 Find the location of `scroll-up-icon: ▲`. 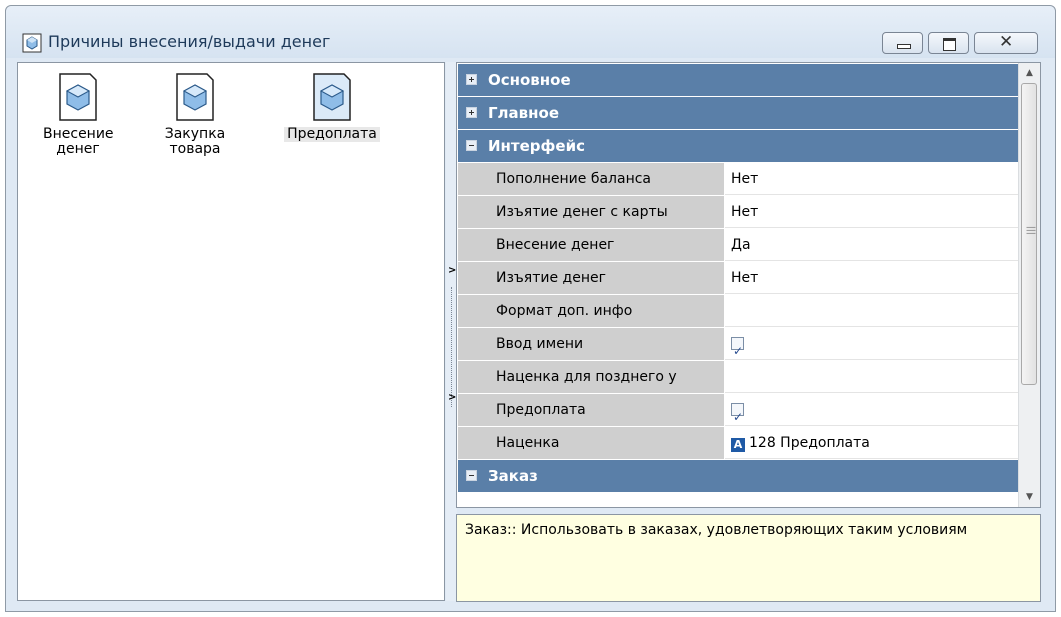

scroll-up-icon: ▲ is located at coordinates (1029, 73).